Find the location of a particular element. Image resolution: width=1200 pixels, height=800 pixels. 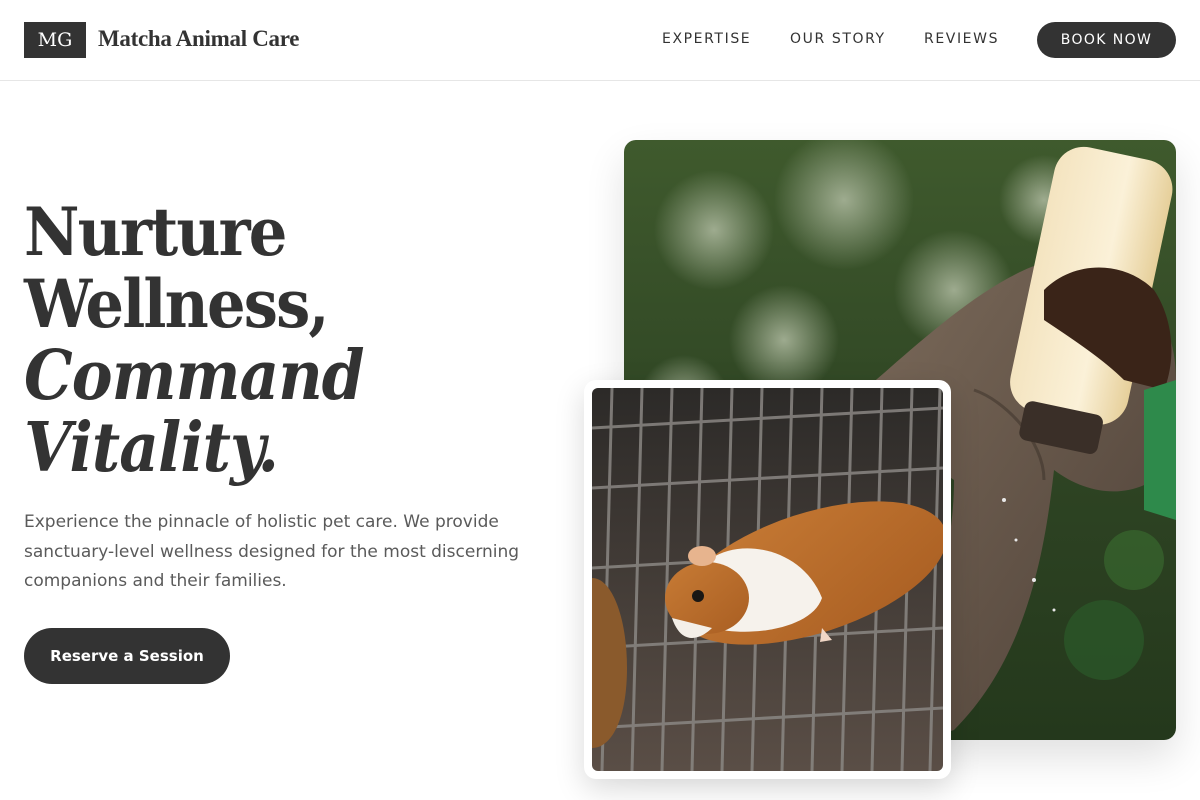

logo-mark: MG is located at coordinates (55, 40).